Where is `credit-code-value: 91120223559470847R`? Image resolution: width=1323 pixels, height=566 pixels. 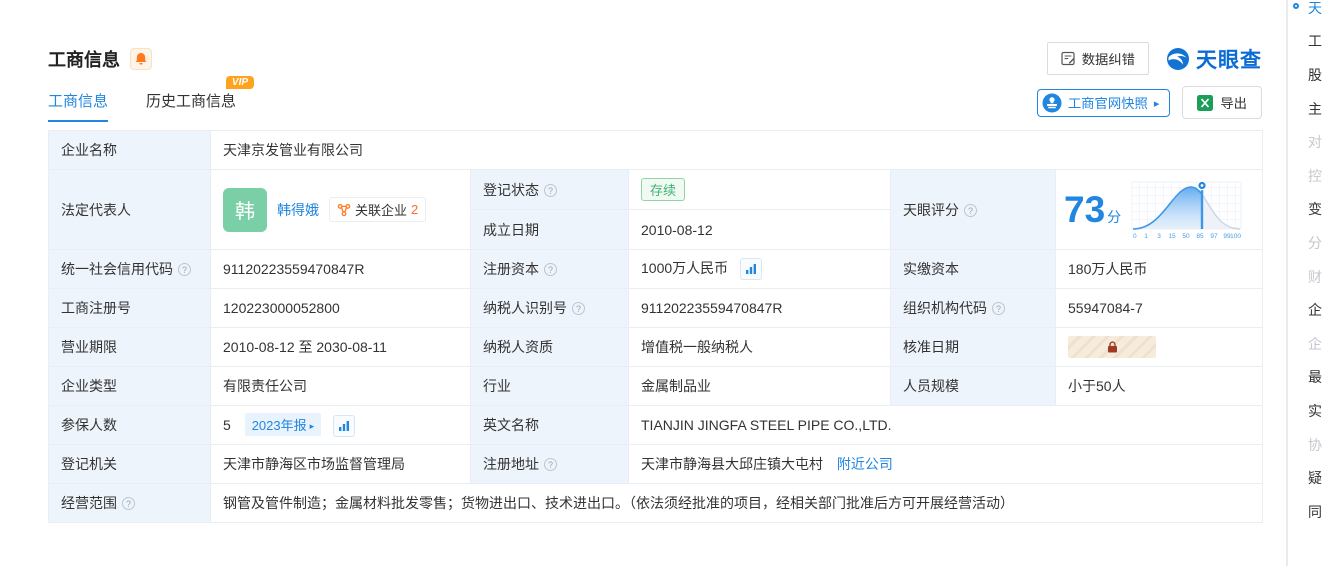 credit-code-value: 91120223559470847R is located at coordinates (340, 269).